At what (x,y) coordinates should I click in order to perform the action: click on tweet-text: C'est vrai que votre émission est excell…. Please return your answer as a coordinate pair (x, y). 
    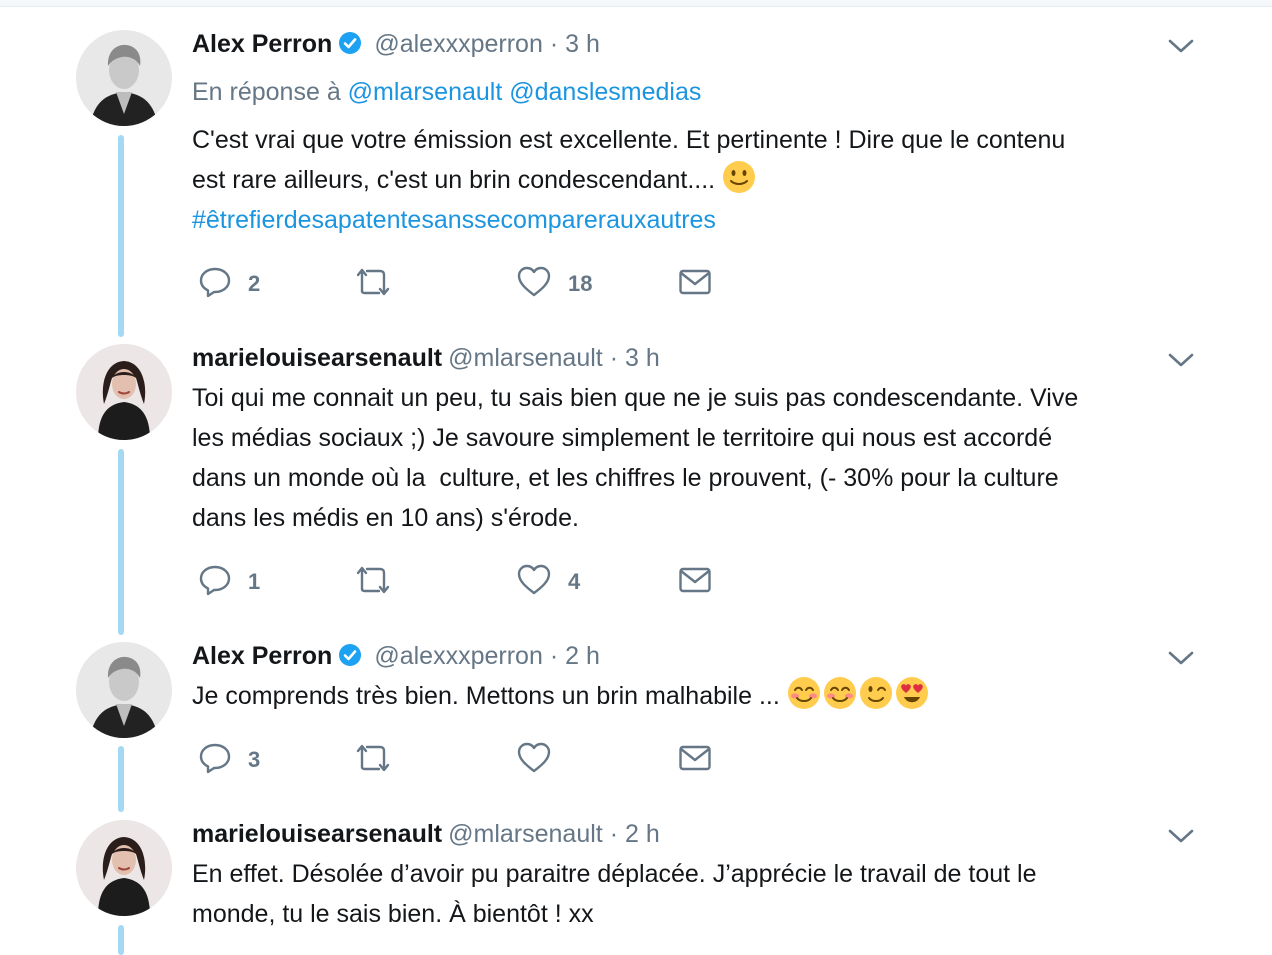
    Looking at the image, I should click on (692, 180).